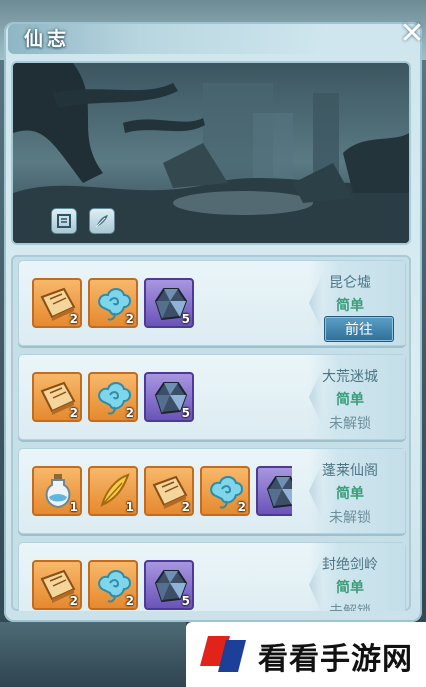 The image size is (426, 687). I want to click on site-logo, so click(223, 654).